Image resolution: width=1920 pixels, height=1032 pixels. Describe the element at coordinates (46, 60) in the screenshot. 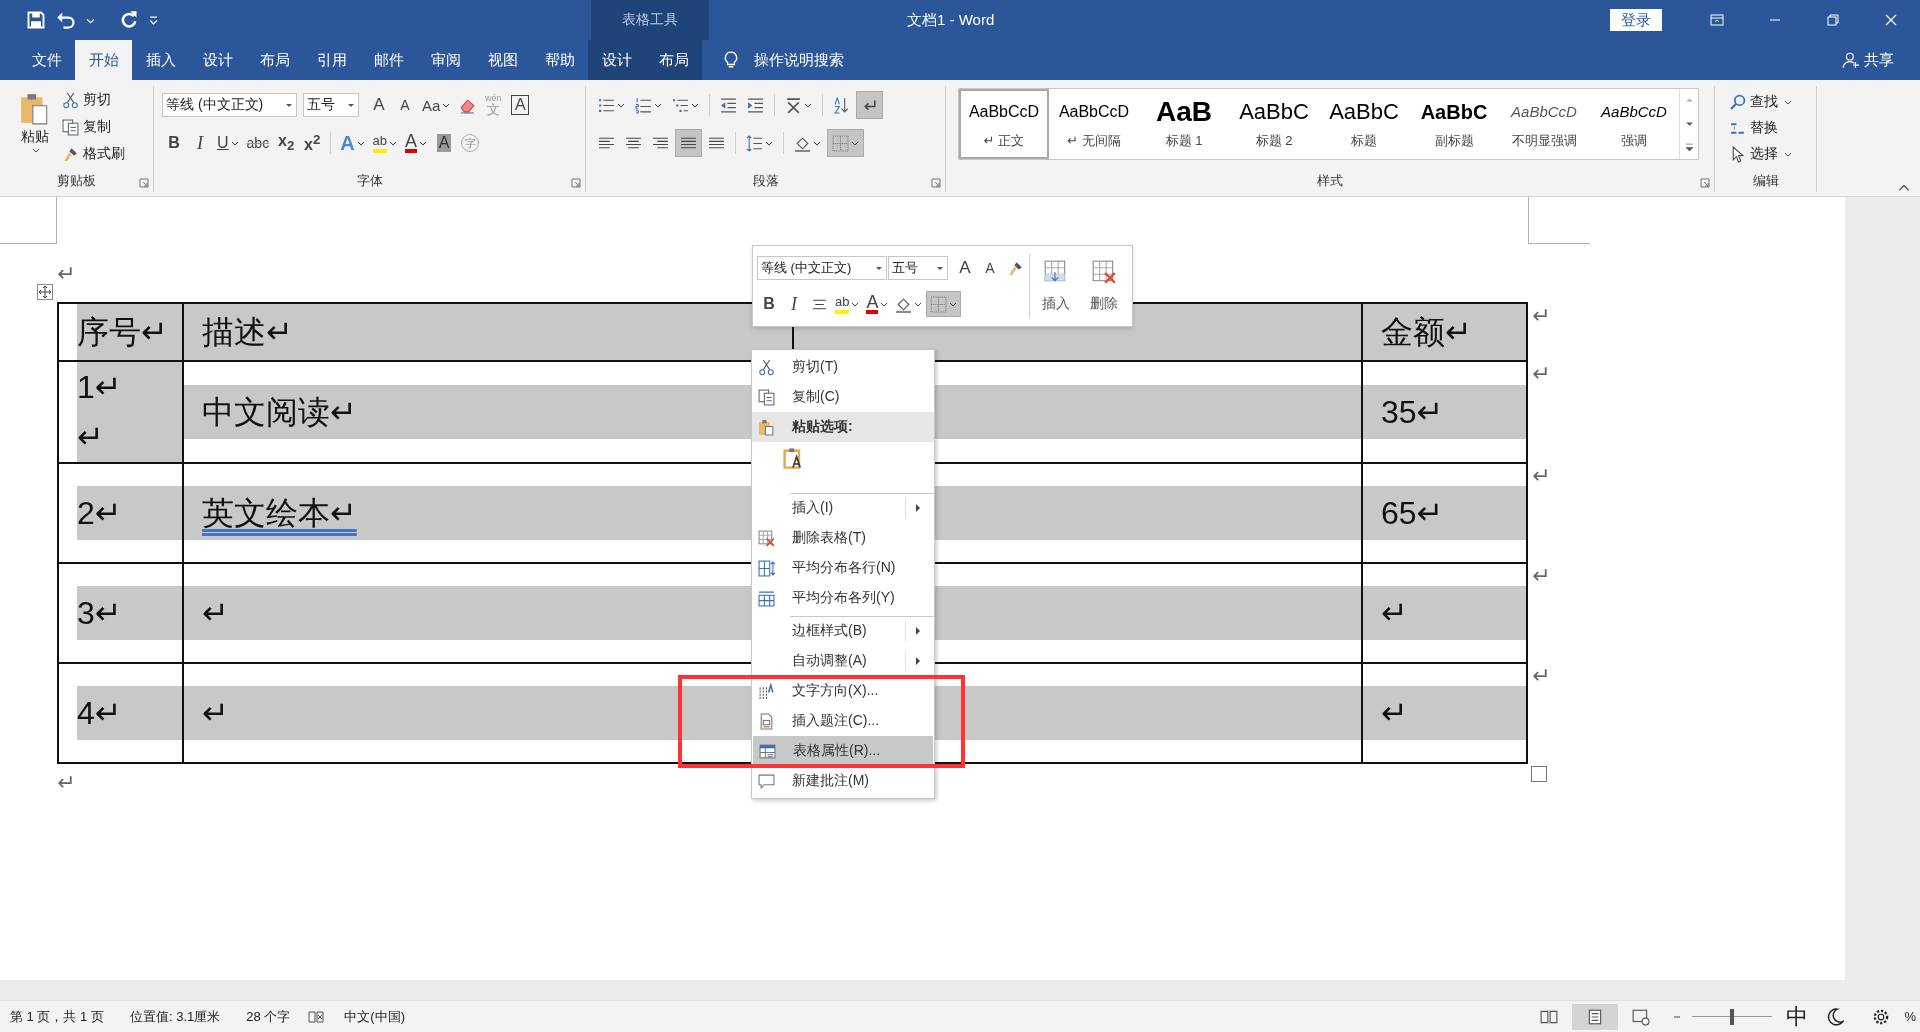

I see `ribbon-tab: 文件` at that location.